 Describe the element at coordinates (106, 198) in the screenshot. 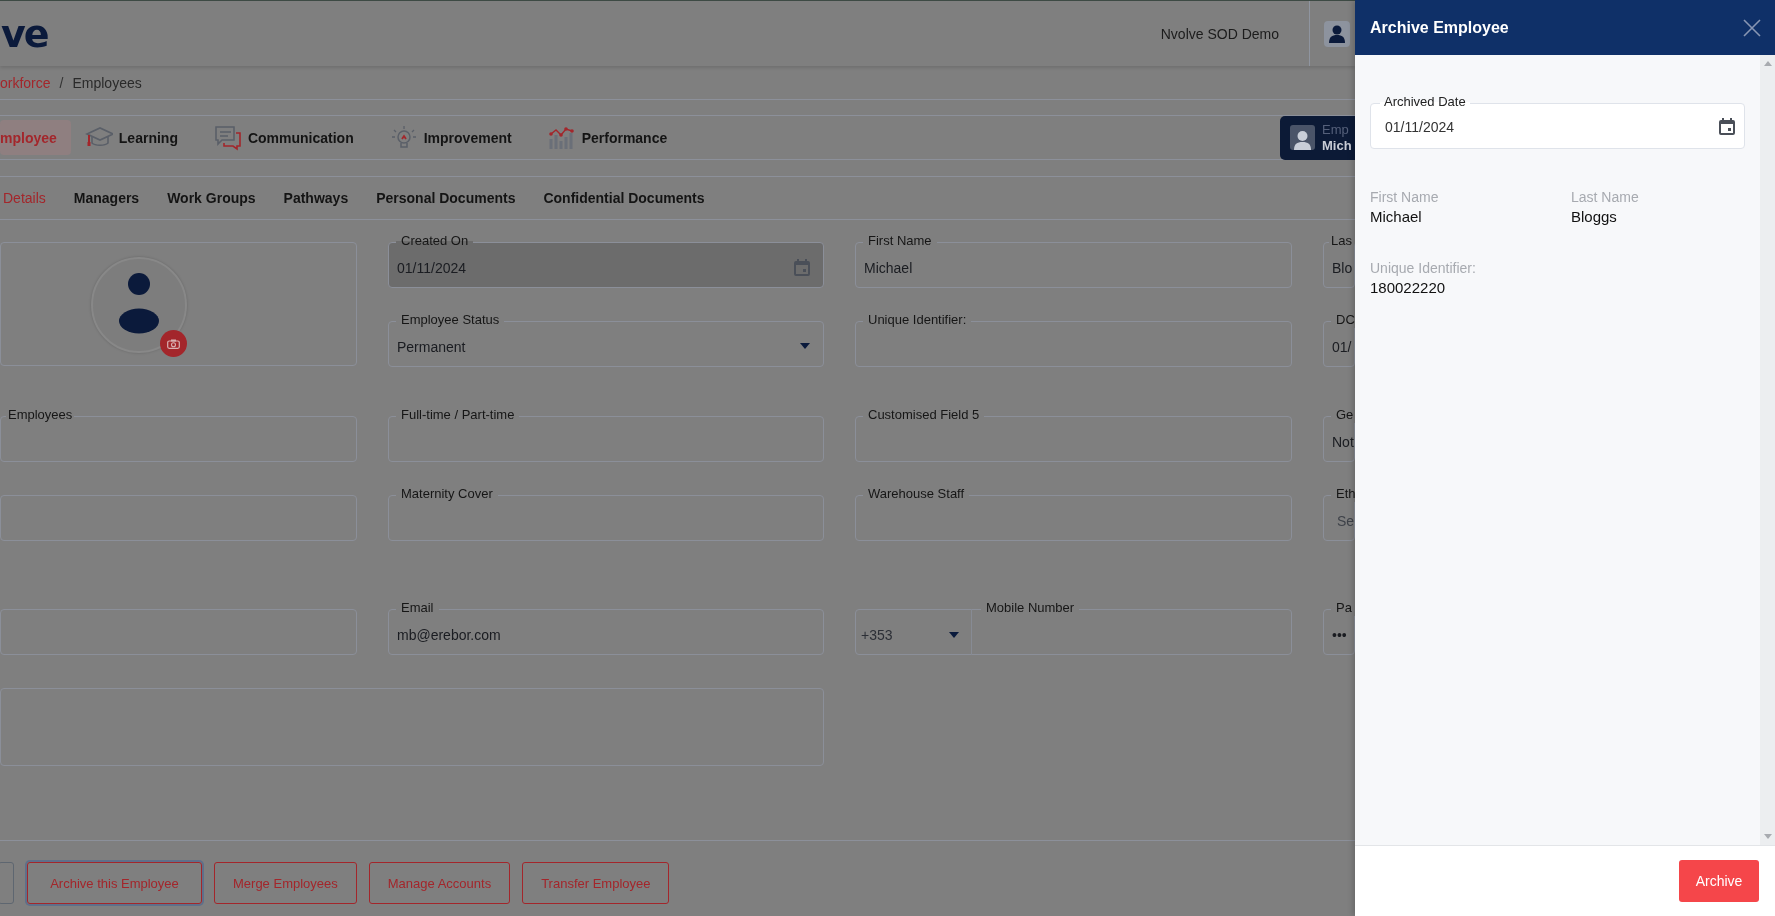

I see `subtab: Managers` at that location.